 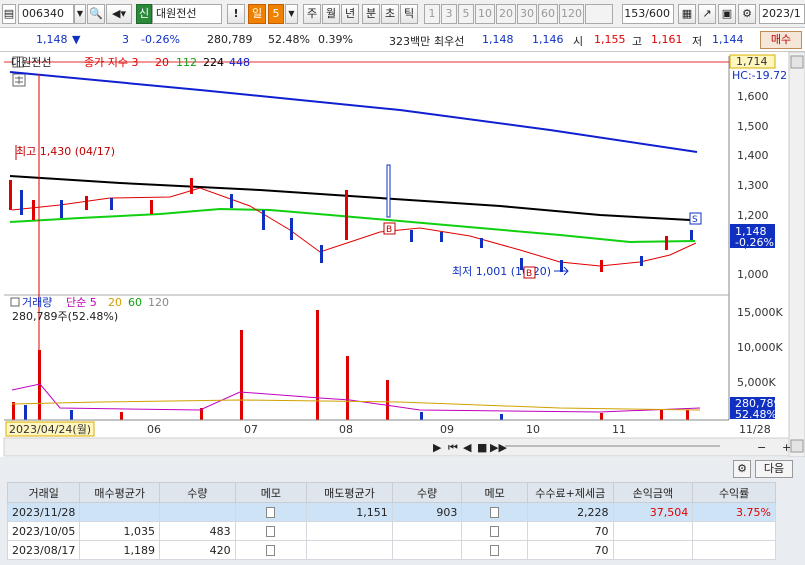 I want to click on cell-buy-avg: 1,189, so click(x=120, y=550).